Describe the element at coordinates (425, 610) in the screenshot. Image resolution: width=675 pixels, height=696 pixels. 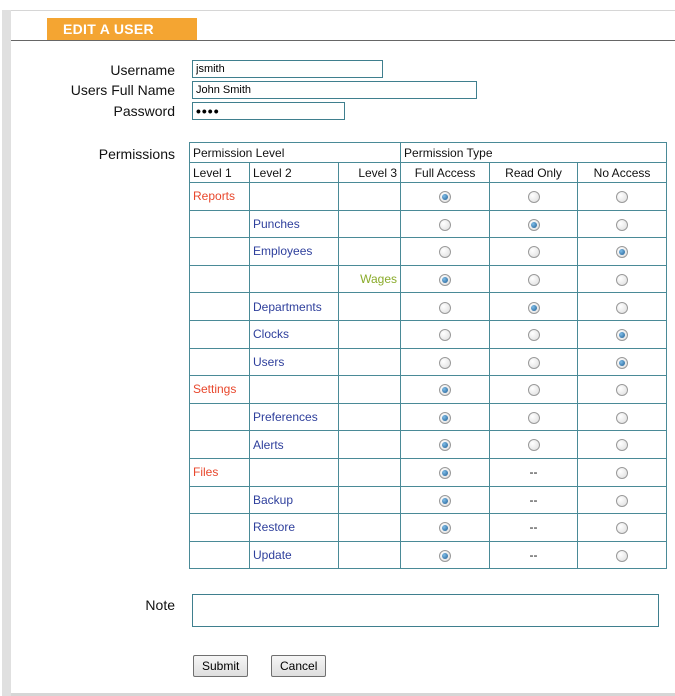
I see `note-field` at that location.